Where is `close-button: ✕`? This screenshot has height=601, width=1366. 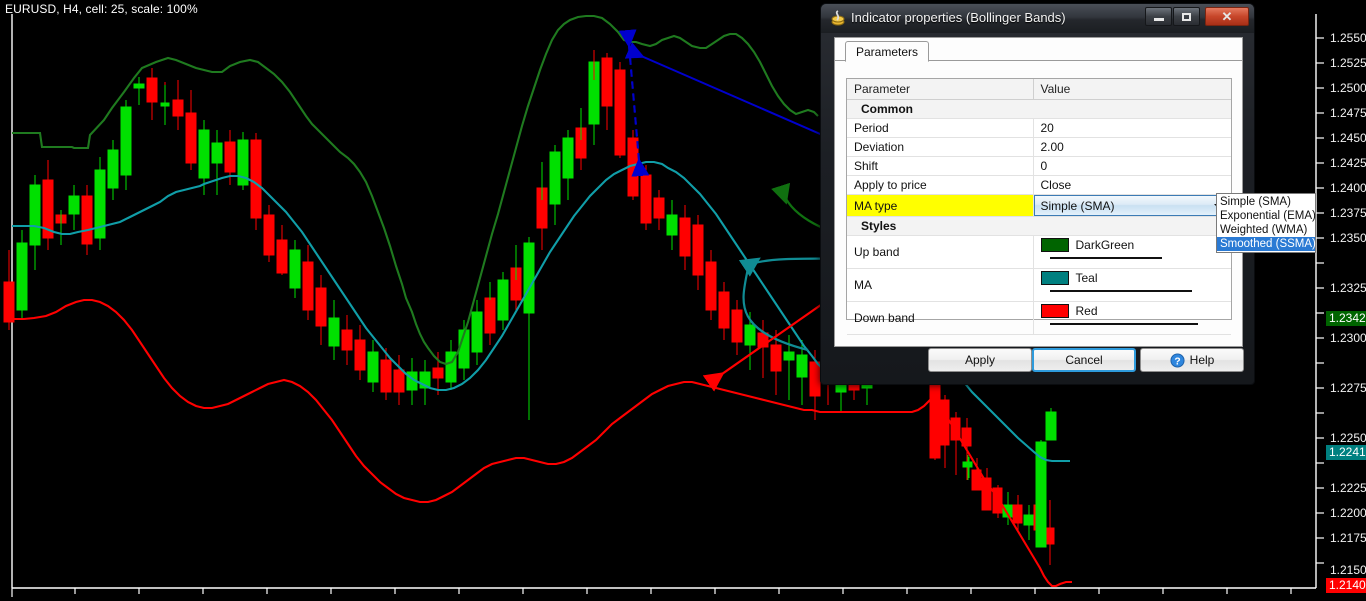 close-button: ✕ is located at coordinates (1227, 16).